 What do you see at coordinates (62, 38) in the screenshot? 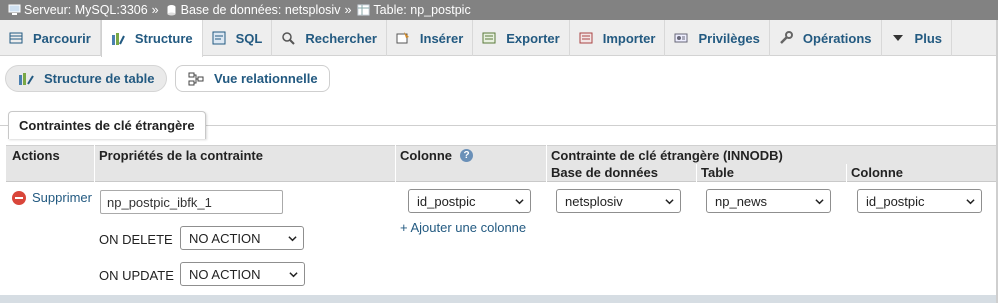
I see `tab-browse-label: Parcourir` at bounding box center [62, 38].